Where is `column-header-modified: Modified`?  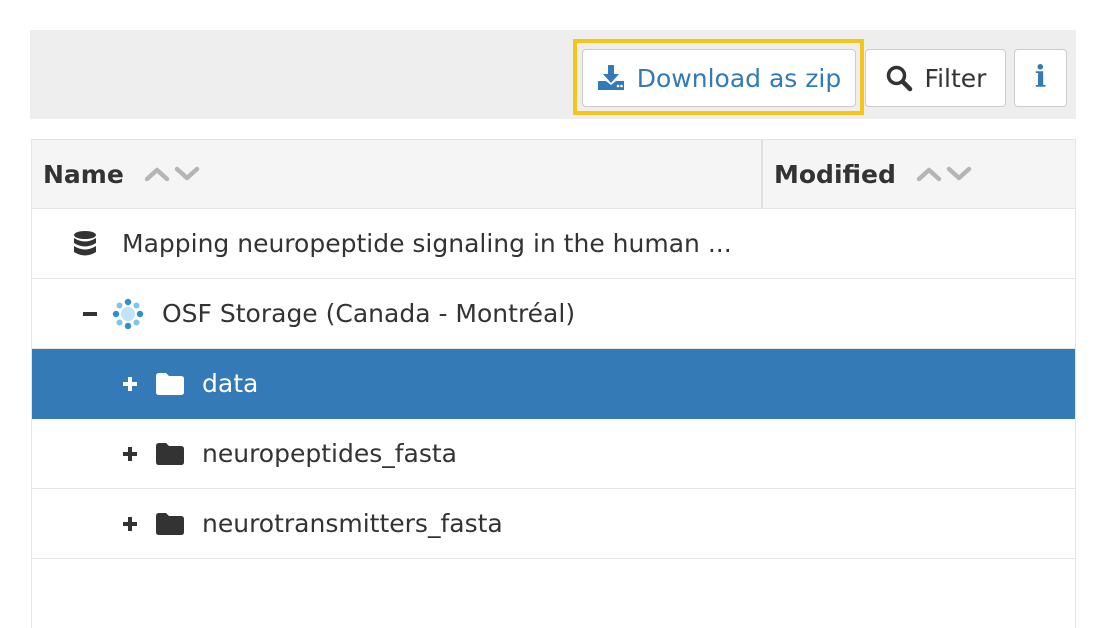
column-header-modified: Modified is located at coordinates (919, 174).